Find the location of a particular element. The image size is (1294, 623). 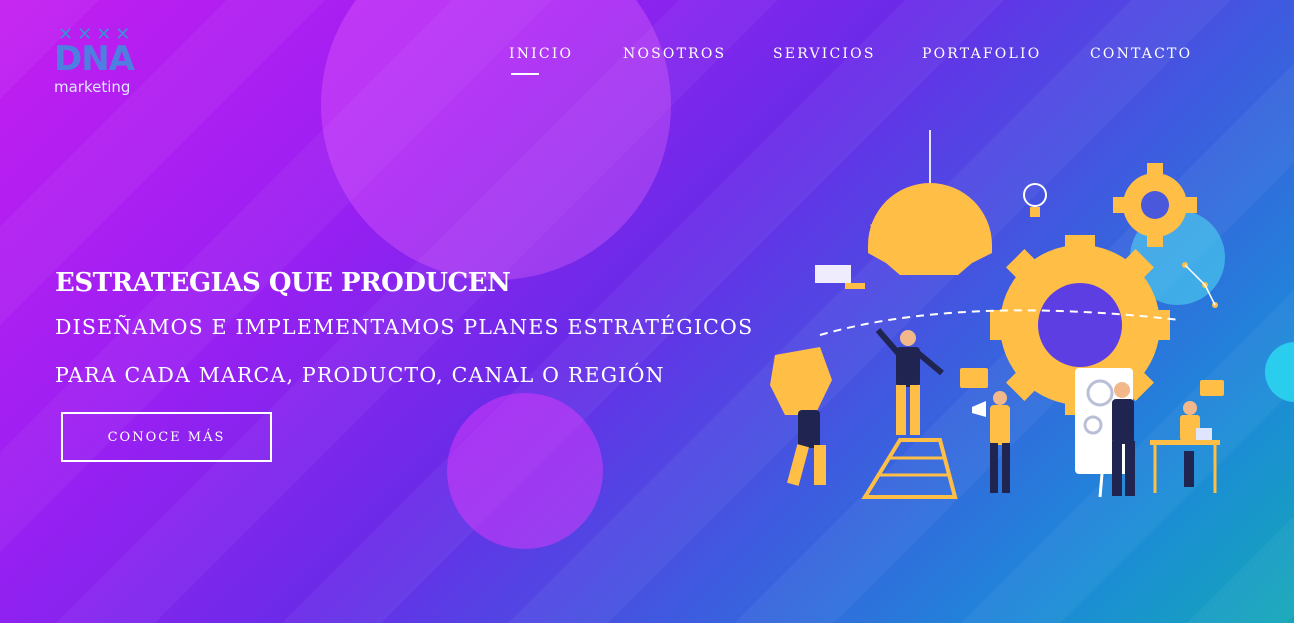

decorative-circle-large is located at coordinates (496, 140).